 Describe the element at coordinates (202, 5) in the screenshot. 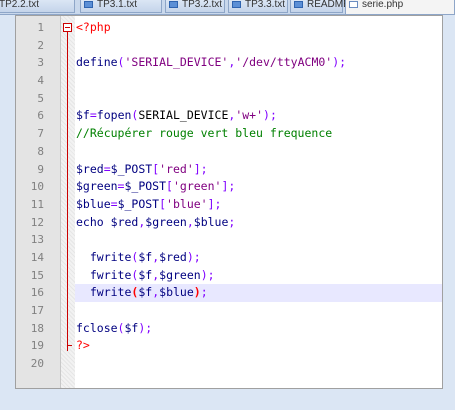

I see `tab-label: TP3.2.txt` at that location.